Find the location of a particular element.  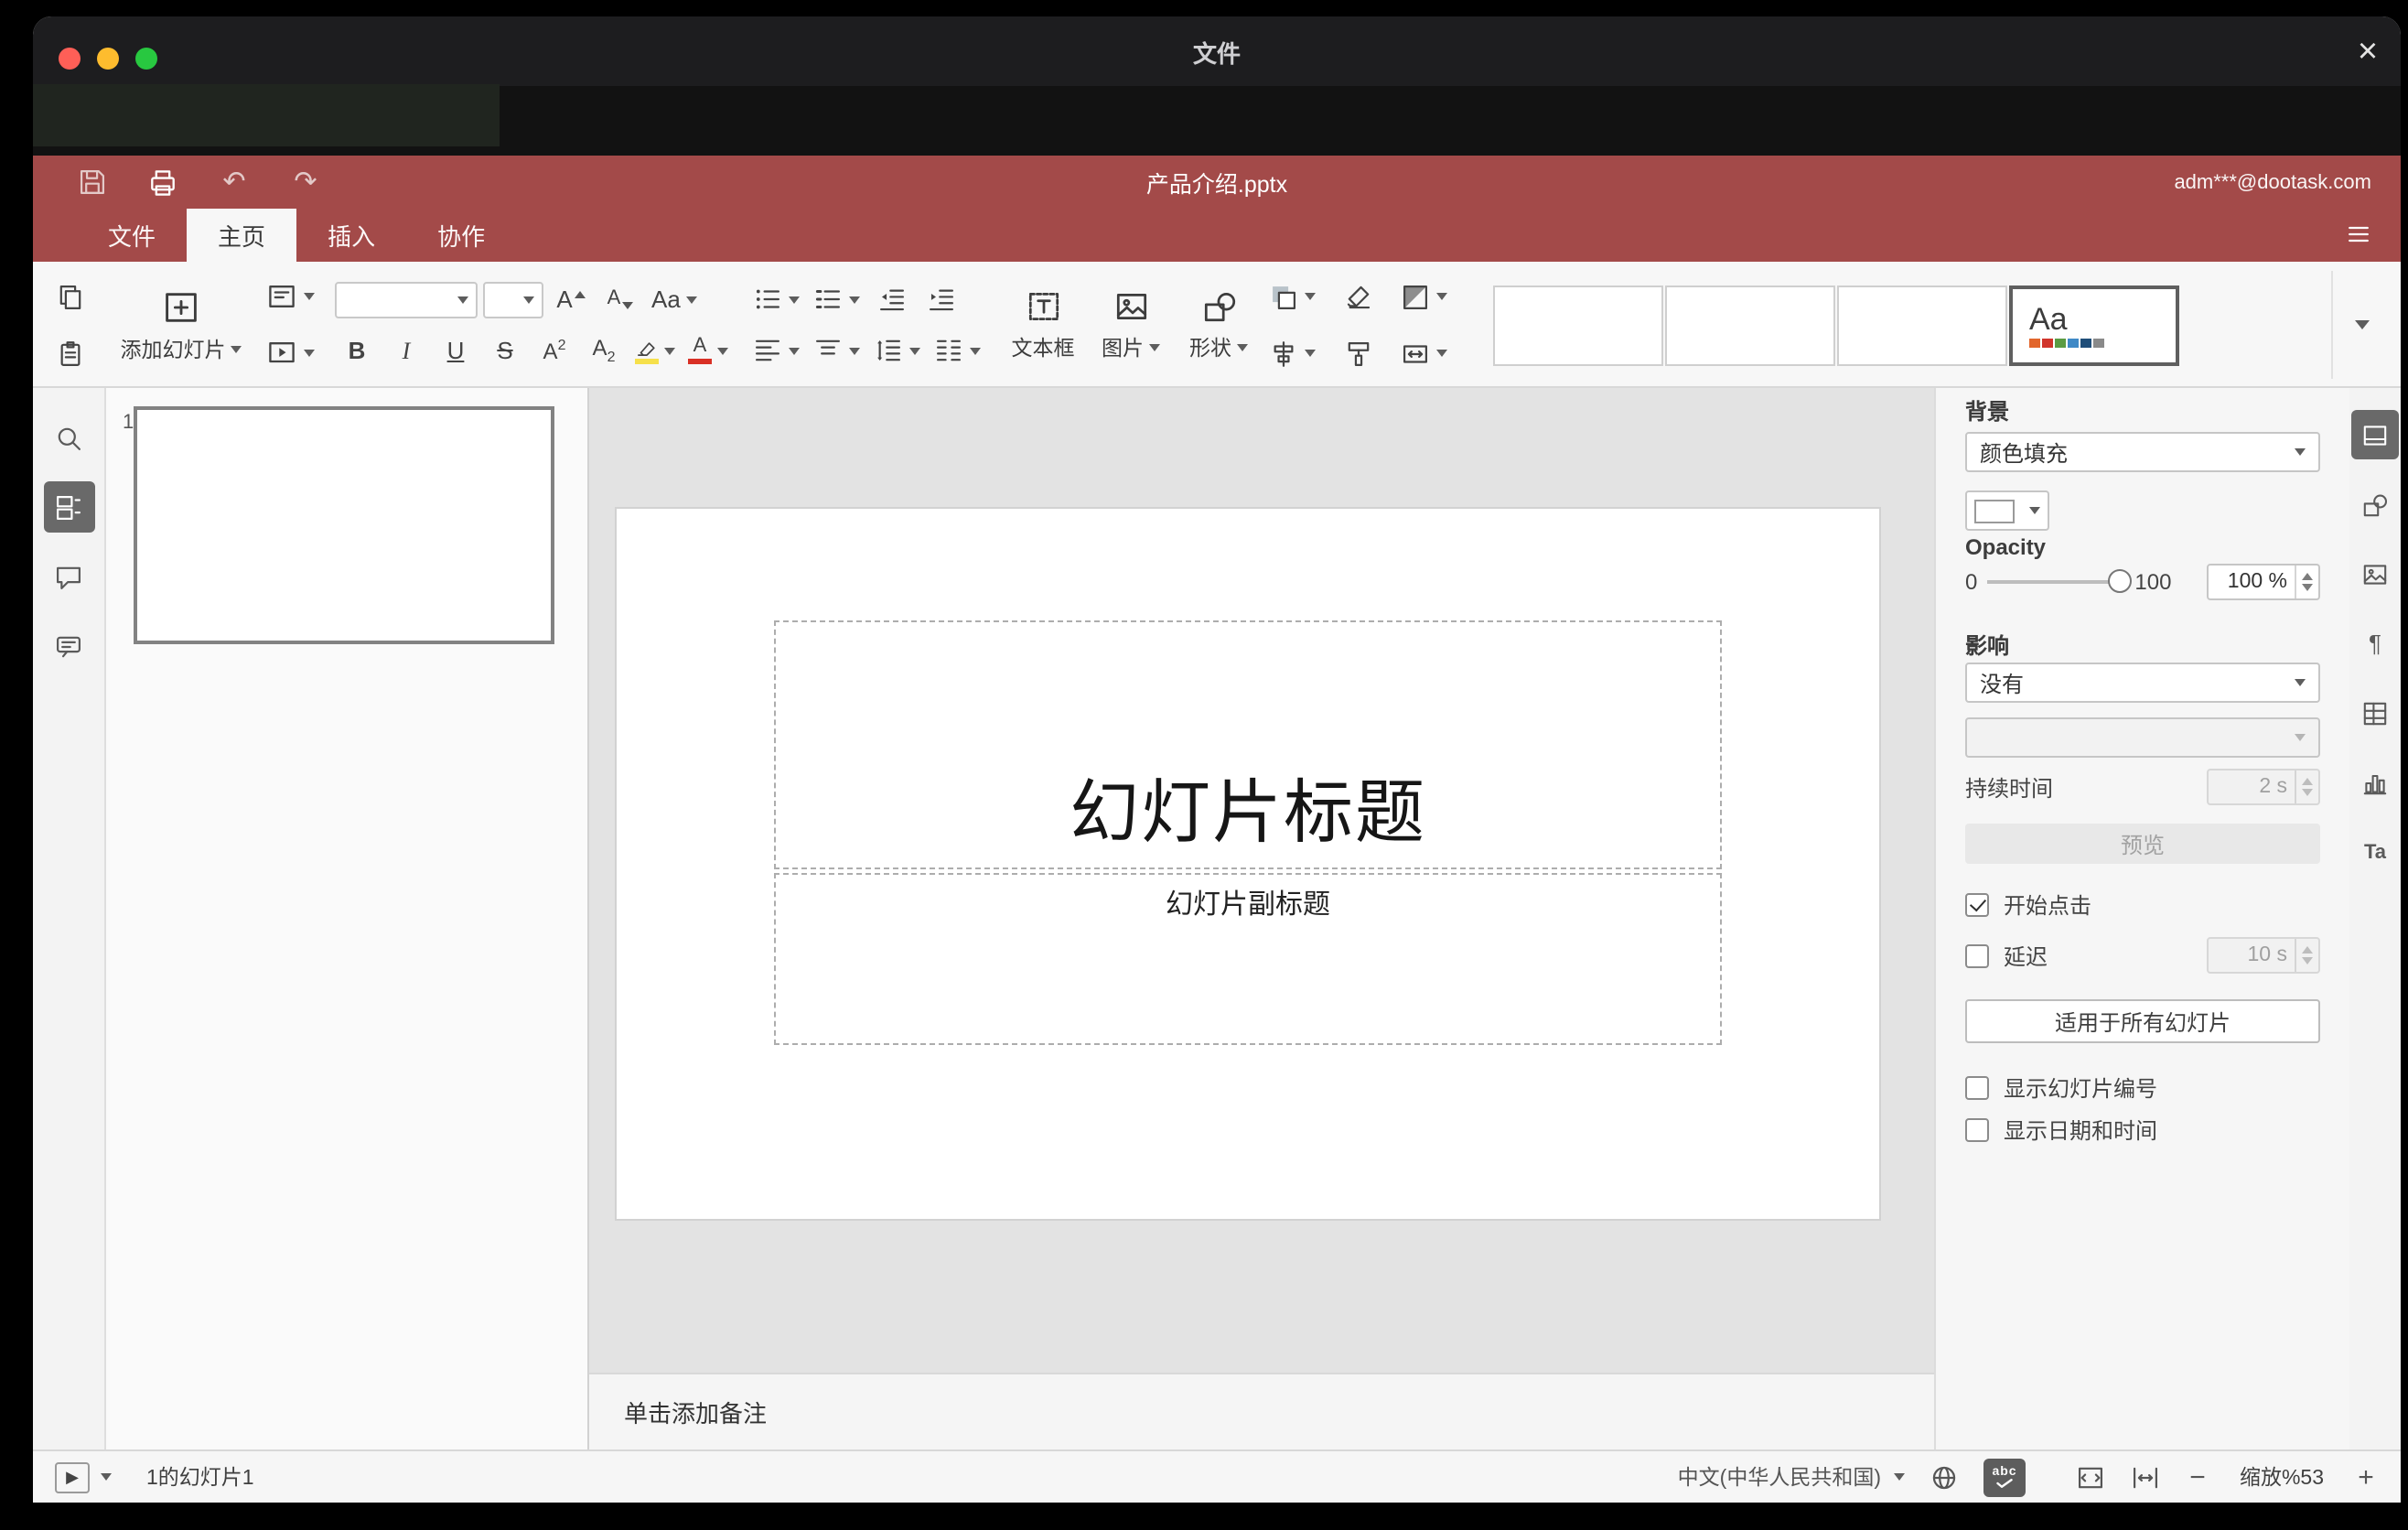

subtitle-placeholder: 幻灯片副标题 is located at coordinates (1248, 959).